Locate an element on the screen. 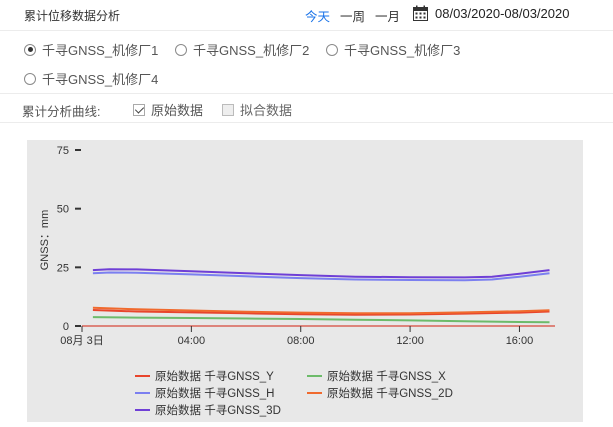 This screenshot has width=613, height=427. curve-options-label: 累计分析曲线: is located at coordinates (61, 112).